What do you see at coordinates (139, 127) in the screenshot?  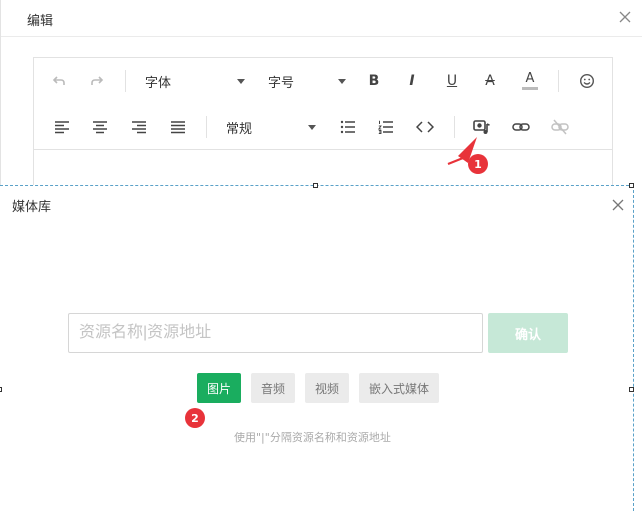 I see `align-right-icon` at bounding box center [139, 127].